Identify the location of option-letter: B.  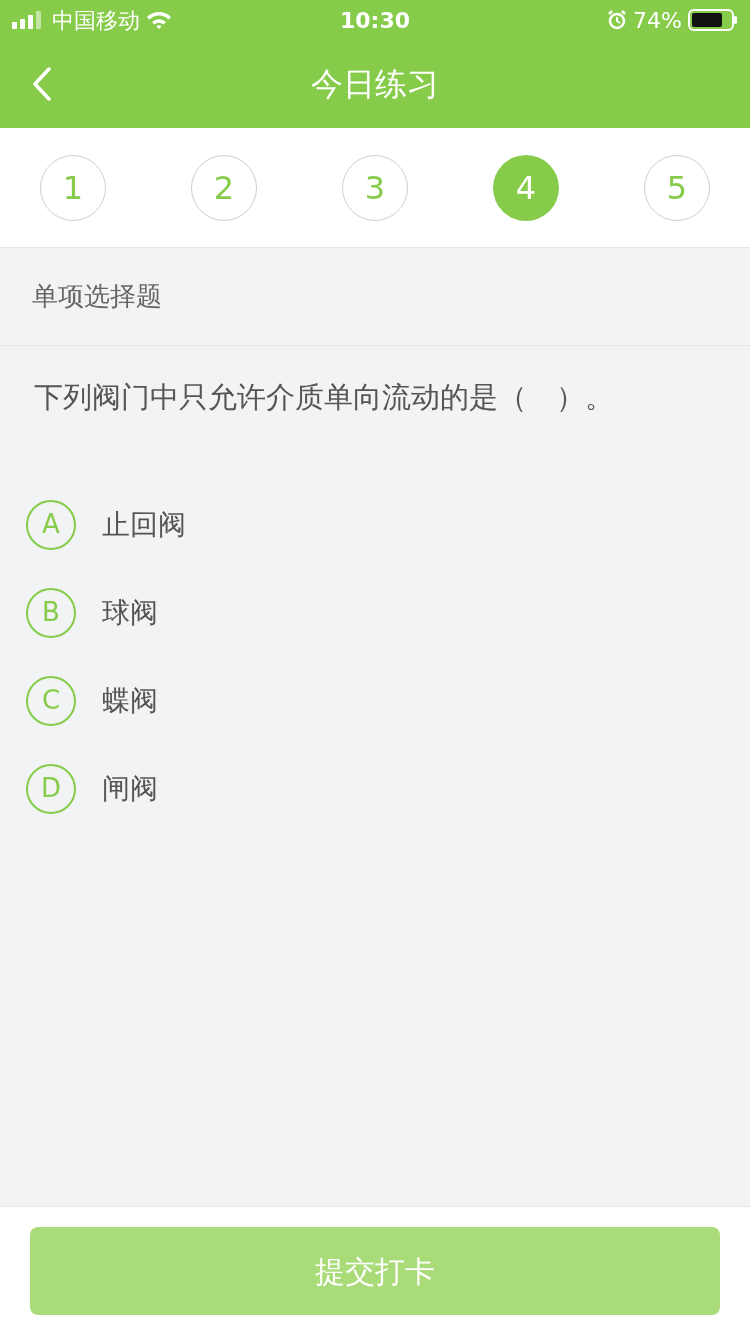
(51, 612).